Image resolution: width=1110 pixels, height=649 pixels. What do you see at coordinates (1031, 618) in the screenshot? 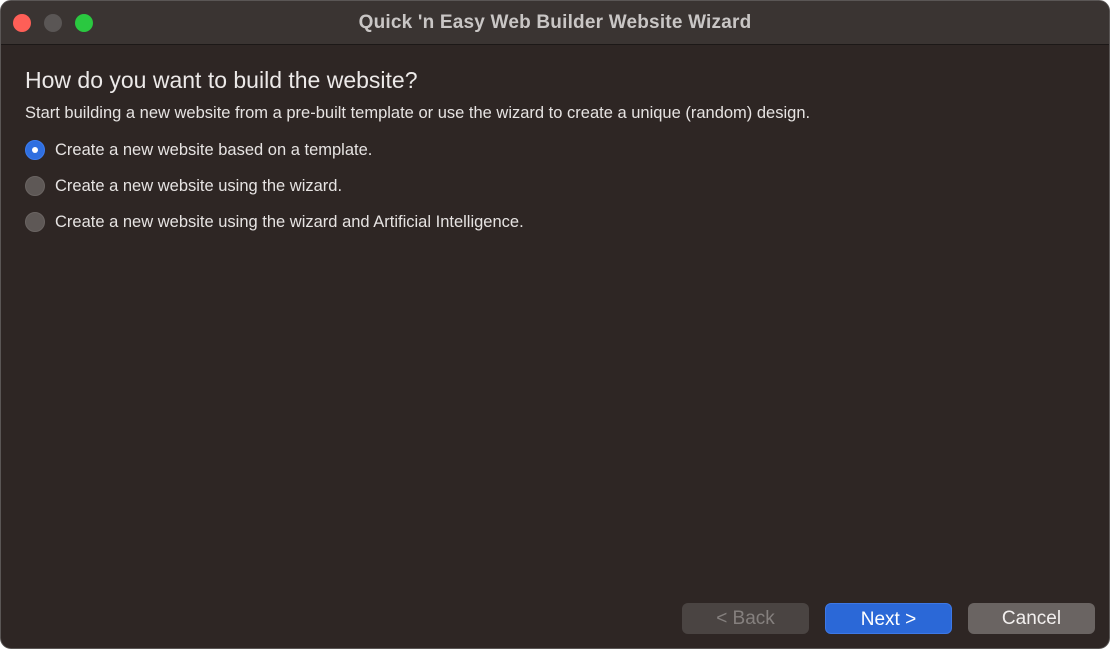
I see `cancel-button: Cancel` at bounding box center [1031, 618].